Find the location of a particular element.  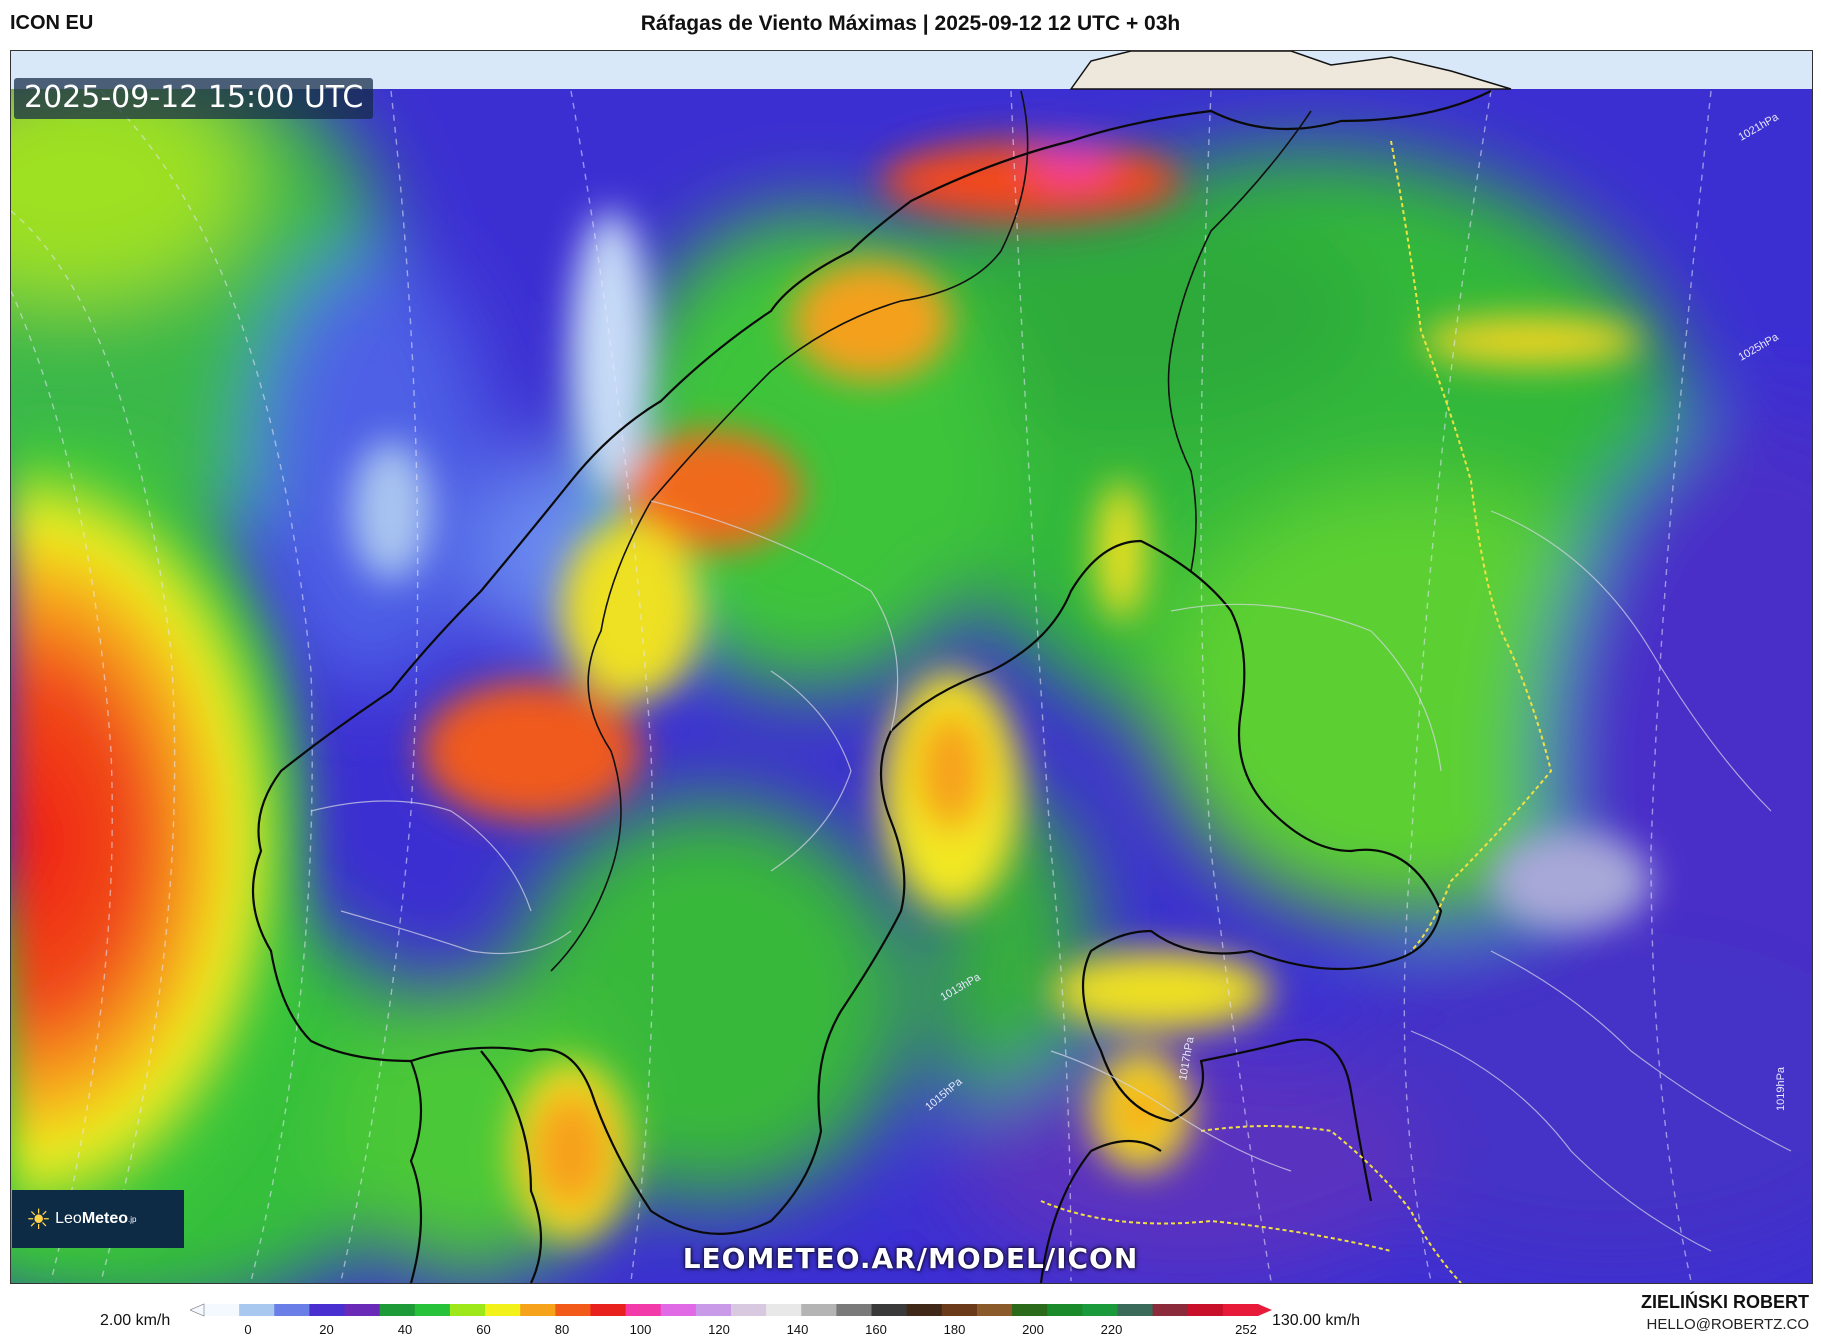

svg-text: 1019hPa is located at coordinates (1781, 1088).